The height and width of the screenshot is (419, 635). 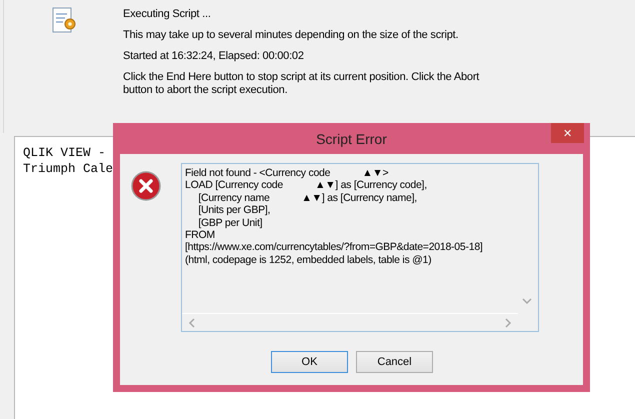 What do you see at coordinates (64, 153) in the screenshot?
I see `log-line: QLIK VIEW -` at bounding box center [64, 153].